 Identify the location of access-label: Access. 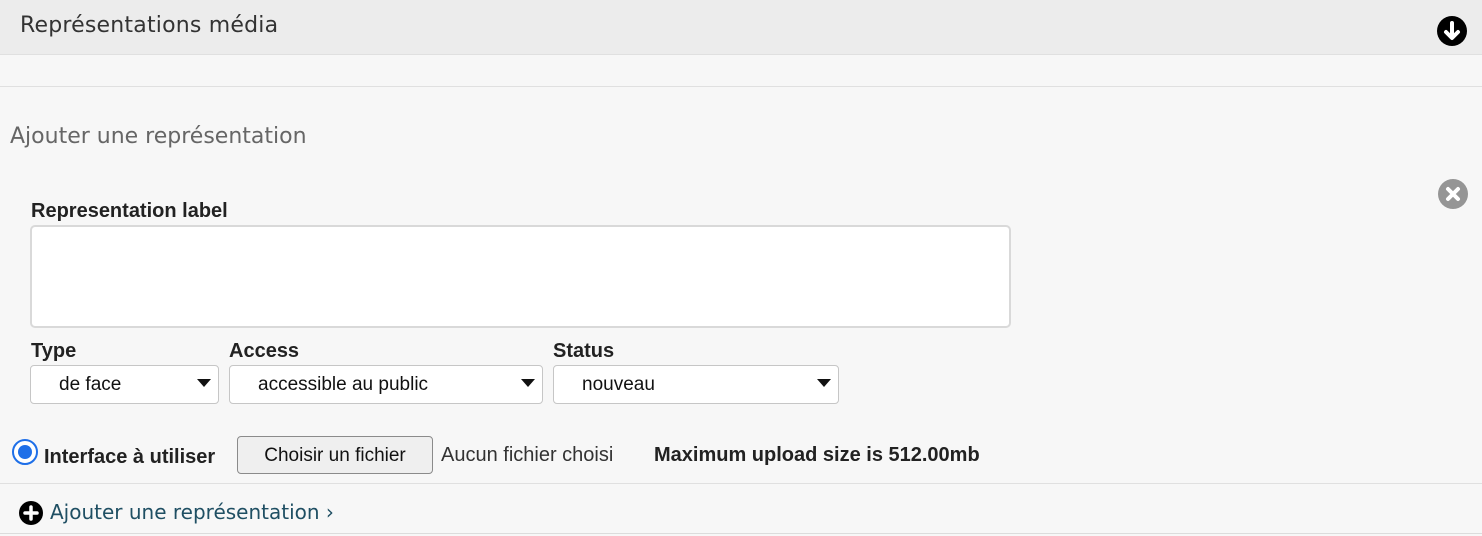
(264, 351).